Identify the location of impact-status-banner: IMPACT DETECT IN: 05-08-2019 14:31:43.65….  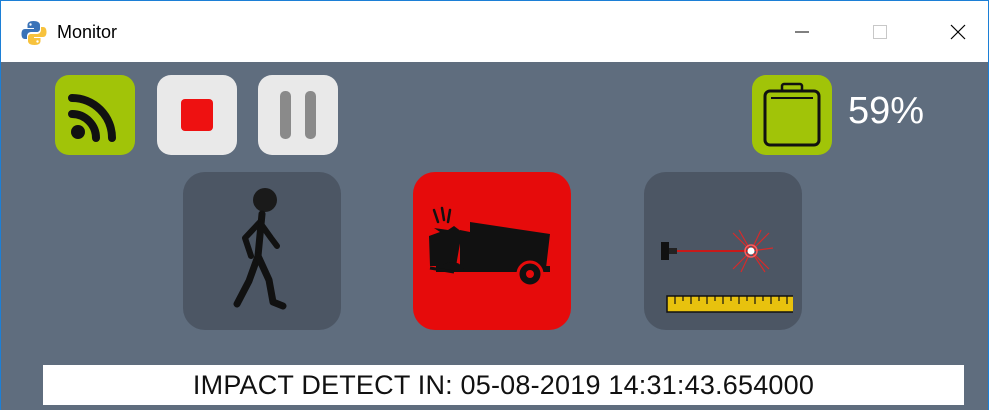
(503, 385).